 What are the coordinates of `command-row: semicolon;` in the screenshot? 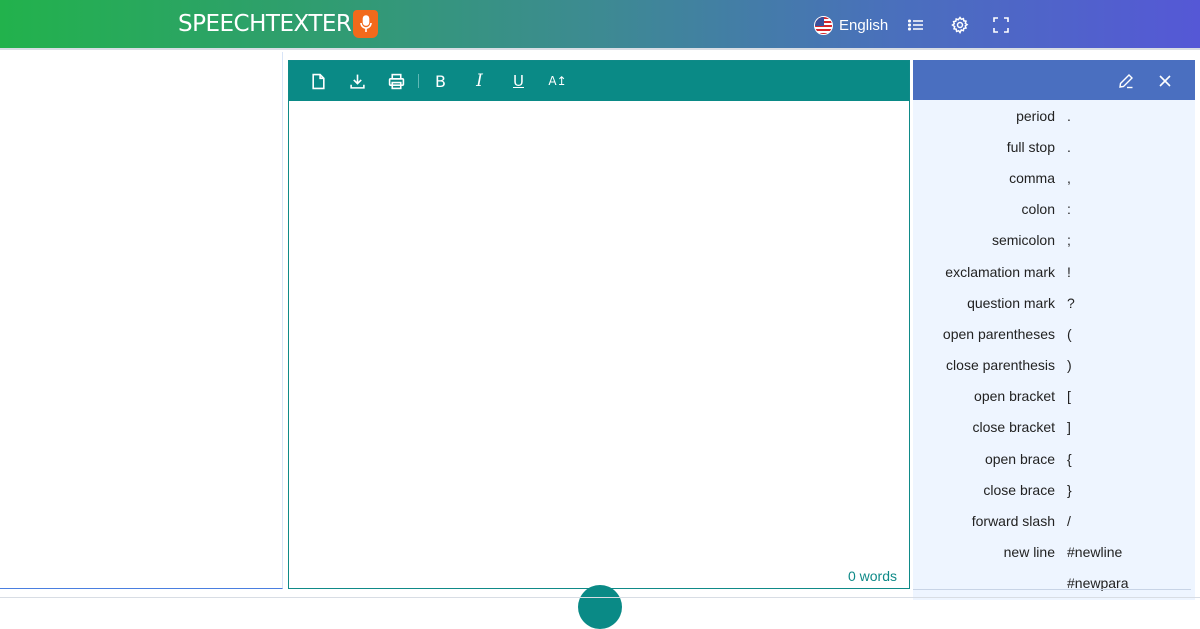 It's located at (1054, 240).